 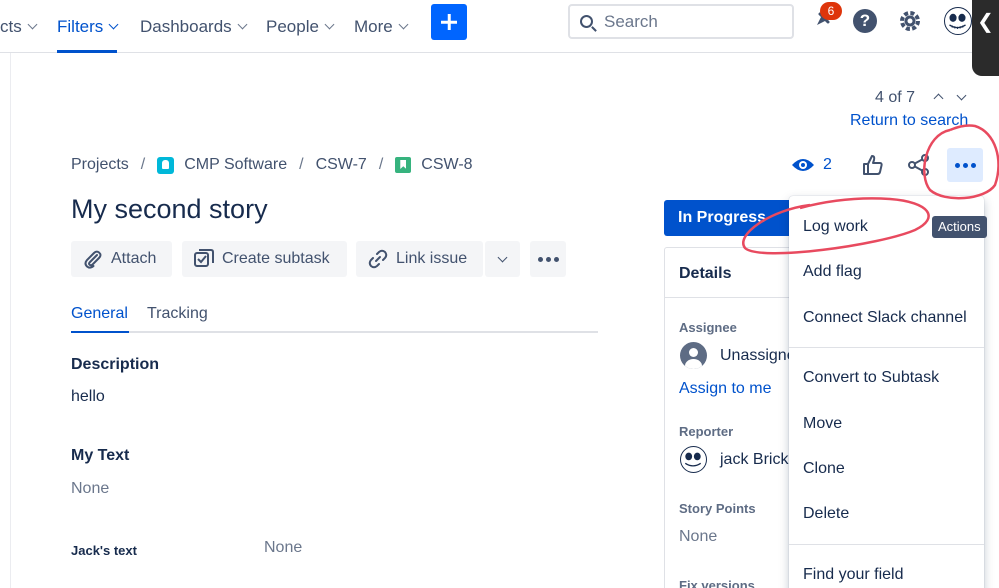 What do you see at coordinates (886, 318) in the screenshot?
I see `menu-item-connect-slack: Connect Slack channel` at bounding box center [886, 318].